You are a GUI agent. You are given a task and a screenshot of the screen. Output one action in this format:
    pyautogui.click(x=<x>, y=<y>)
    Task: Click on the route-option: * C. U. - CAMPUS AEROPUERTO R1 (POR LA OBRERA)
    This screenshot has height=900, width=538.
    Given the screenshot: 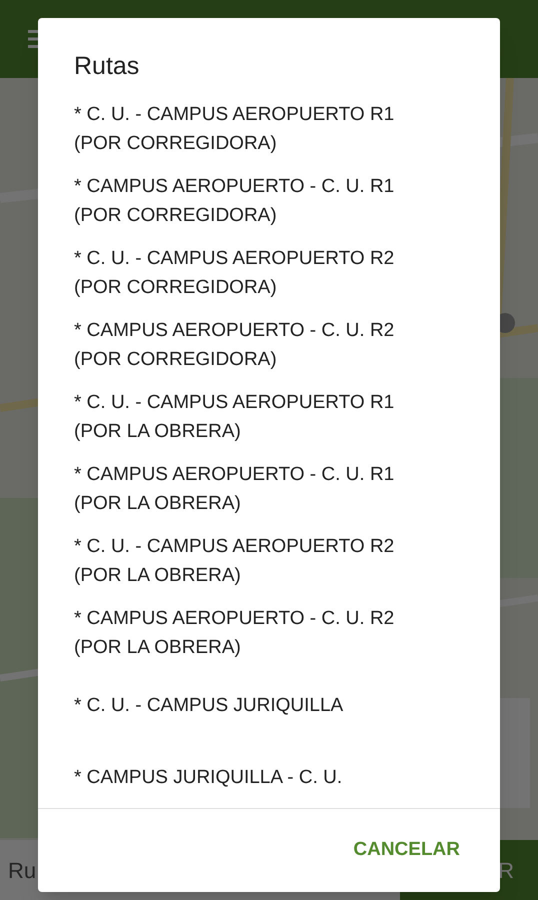 What is the action you would take?
    pyautogui.click(x=234, y=417)
    